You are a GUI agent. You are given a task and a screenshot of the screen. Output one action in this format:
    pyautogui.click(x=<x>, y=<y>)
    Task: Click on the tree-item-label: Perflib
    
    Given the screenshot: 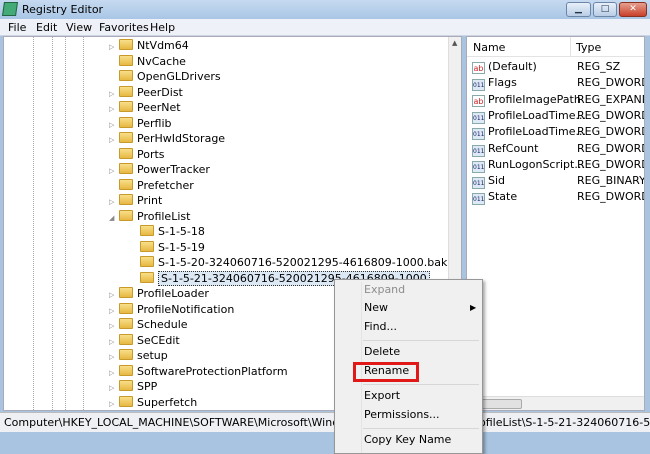 What is the action you would take?
    pyautogui.click(x=154, y=123)
    